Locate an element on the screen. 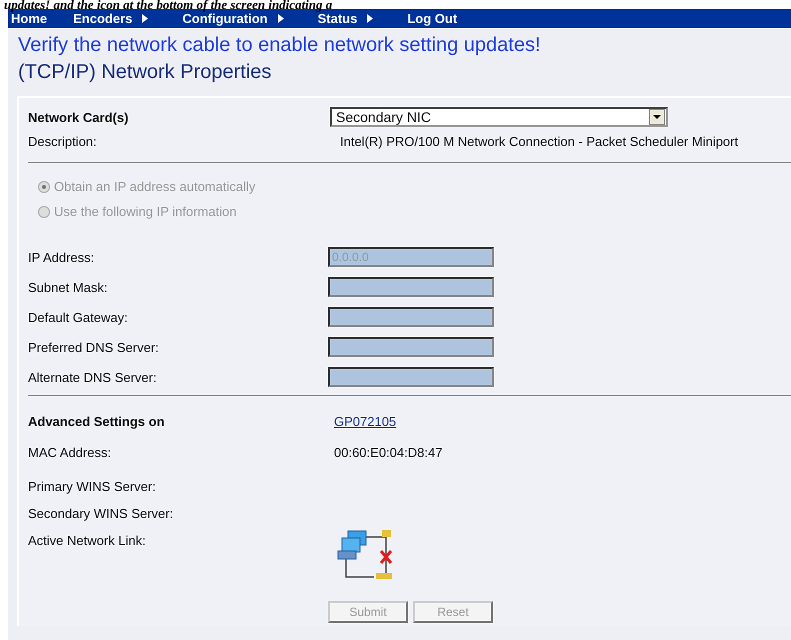 The image size is (791, 640). warning-message: Verify the network cable to enable network setting updates! is located at coordinates (279, 45).